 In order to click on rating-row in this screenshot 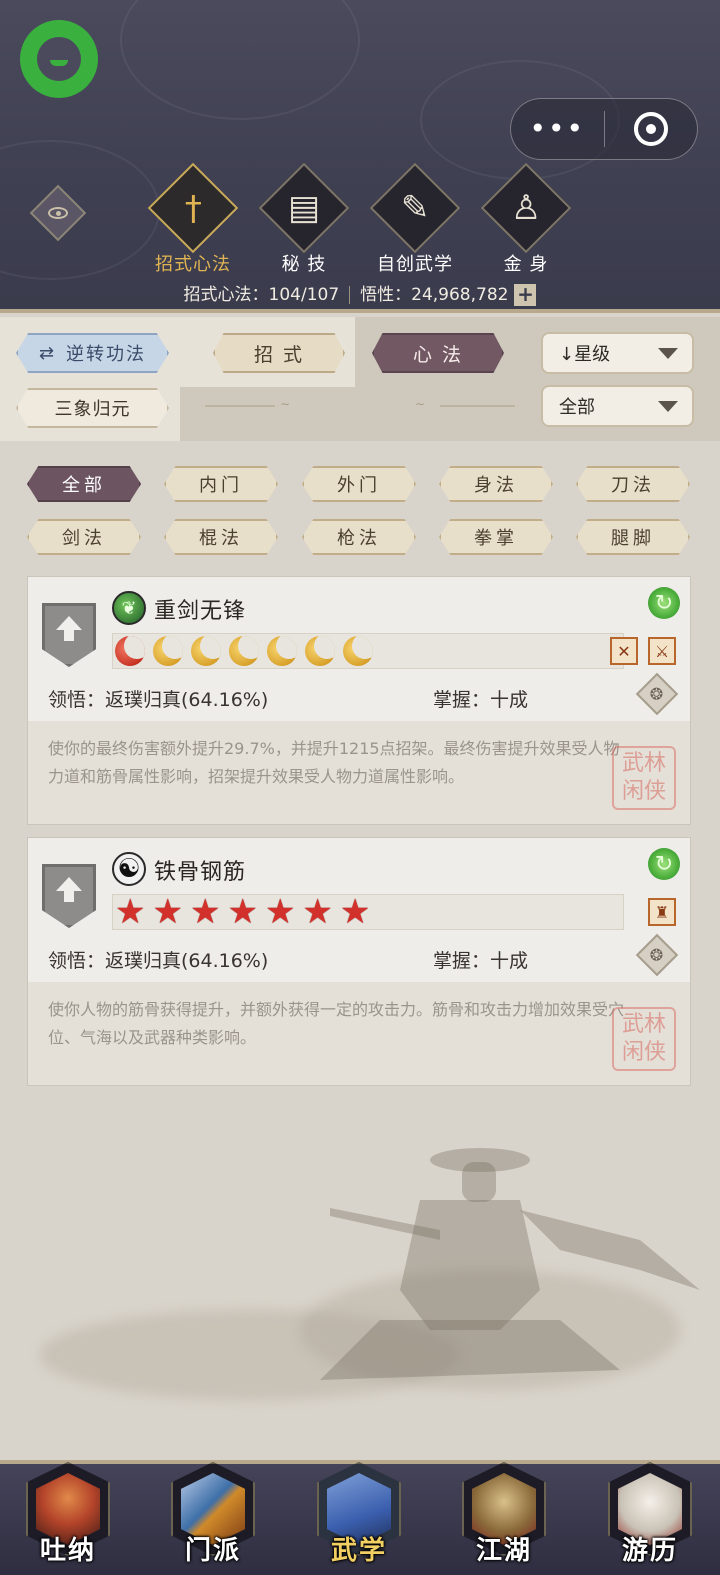, I will do `click(368, 651)`.